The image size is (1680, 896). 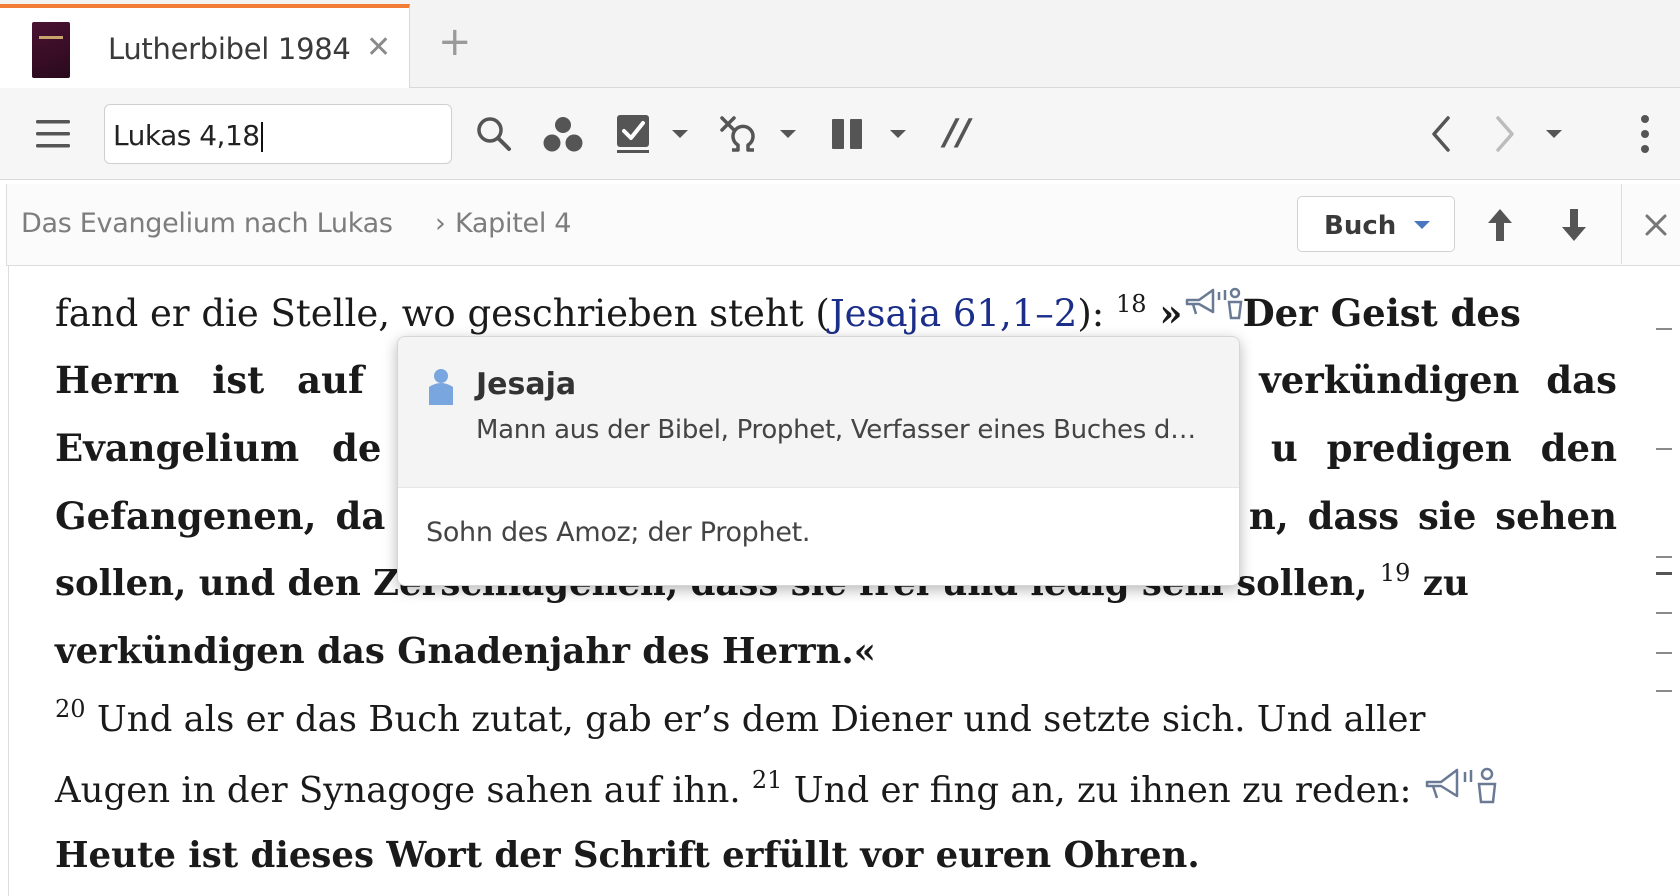 What do you see at coordinates (1574, 225) in the screenshot?
I see `arrow-down-icon` at bounding box center [1574, 225].